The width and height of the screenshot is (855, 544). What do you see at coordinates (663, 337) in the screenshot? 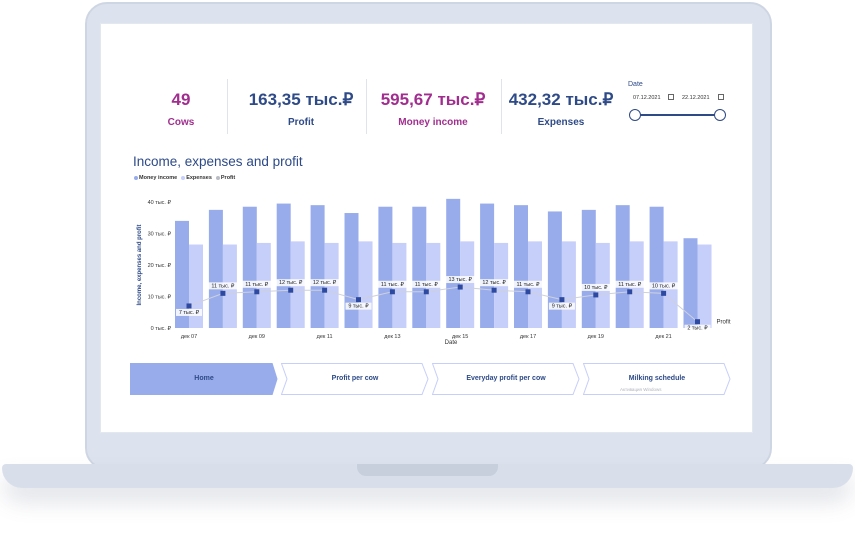
I see `x-tick-label: дек 21` at bounding box center [663, 337].